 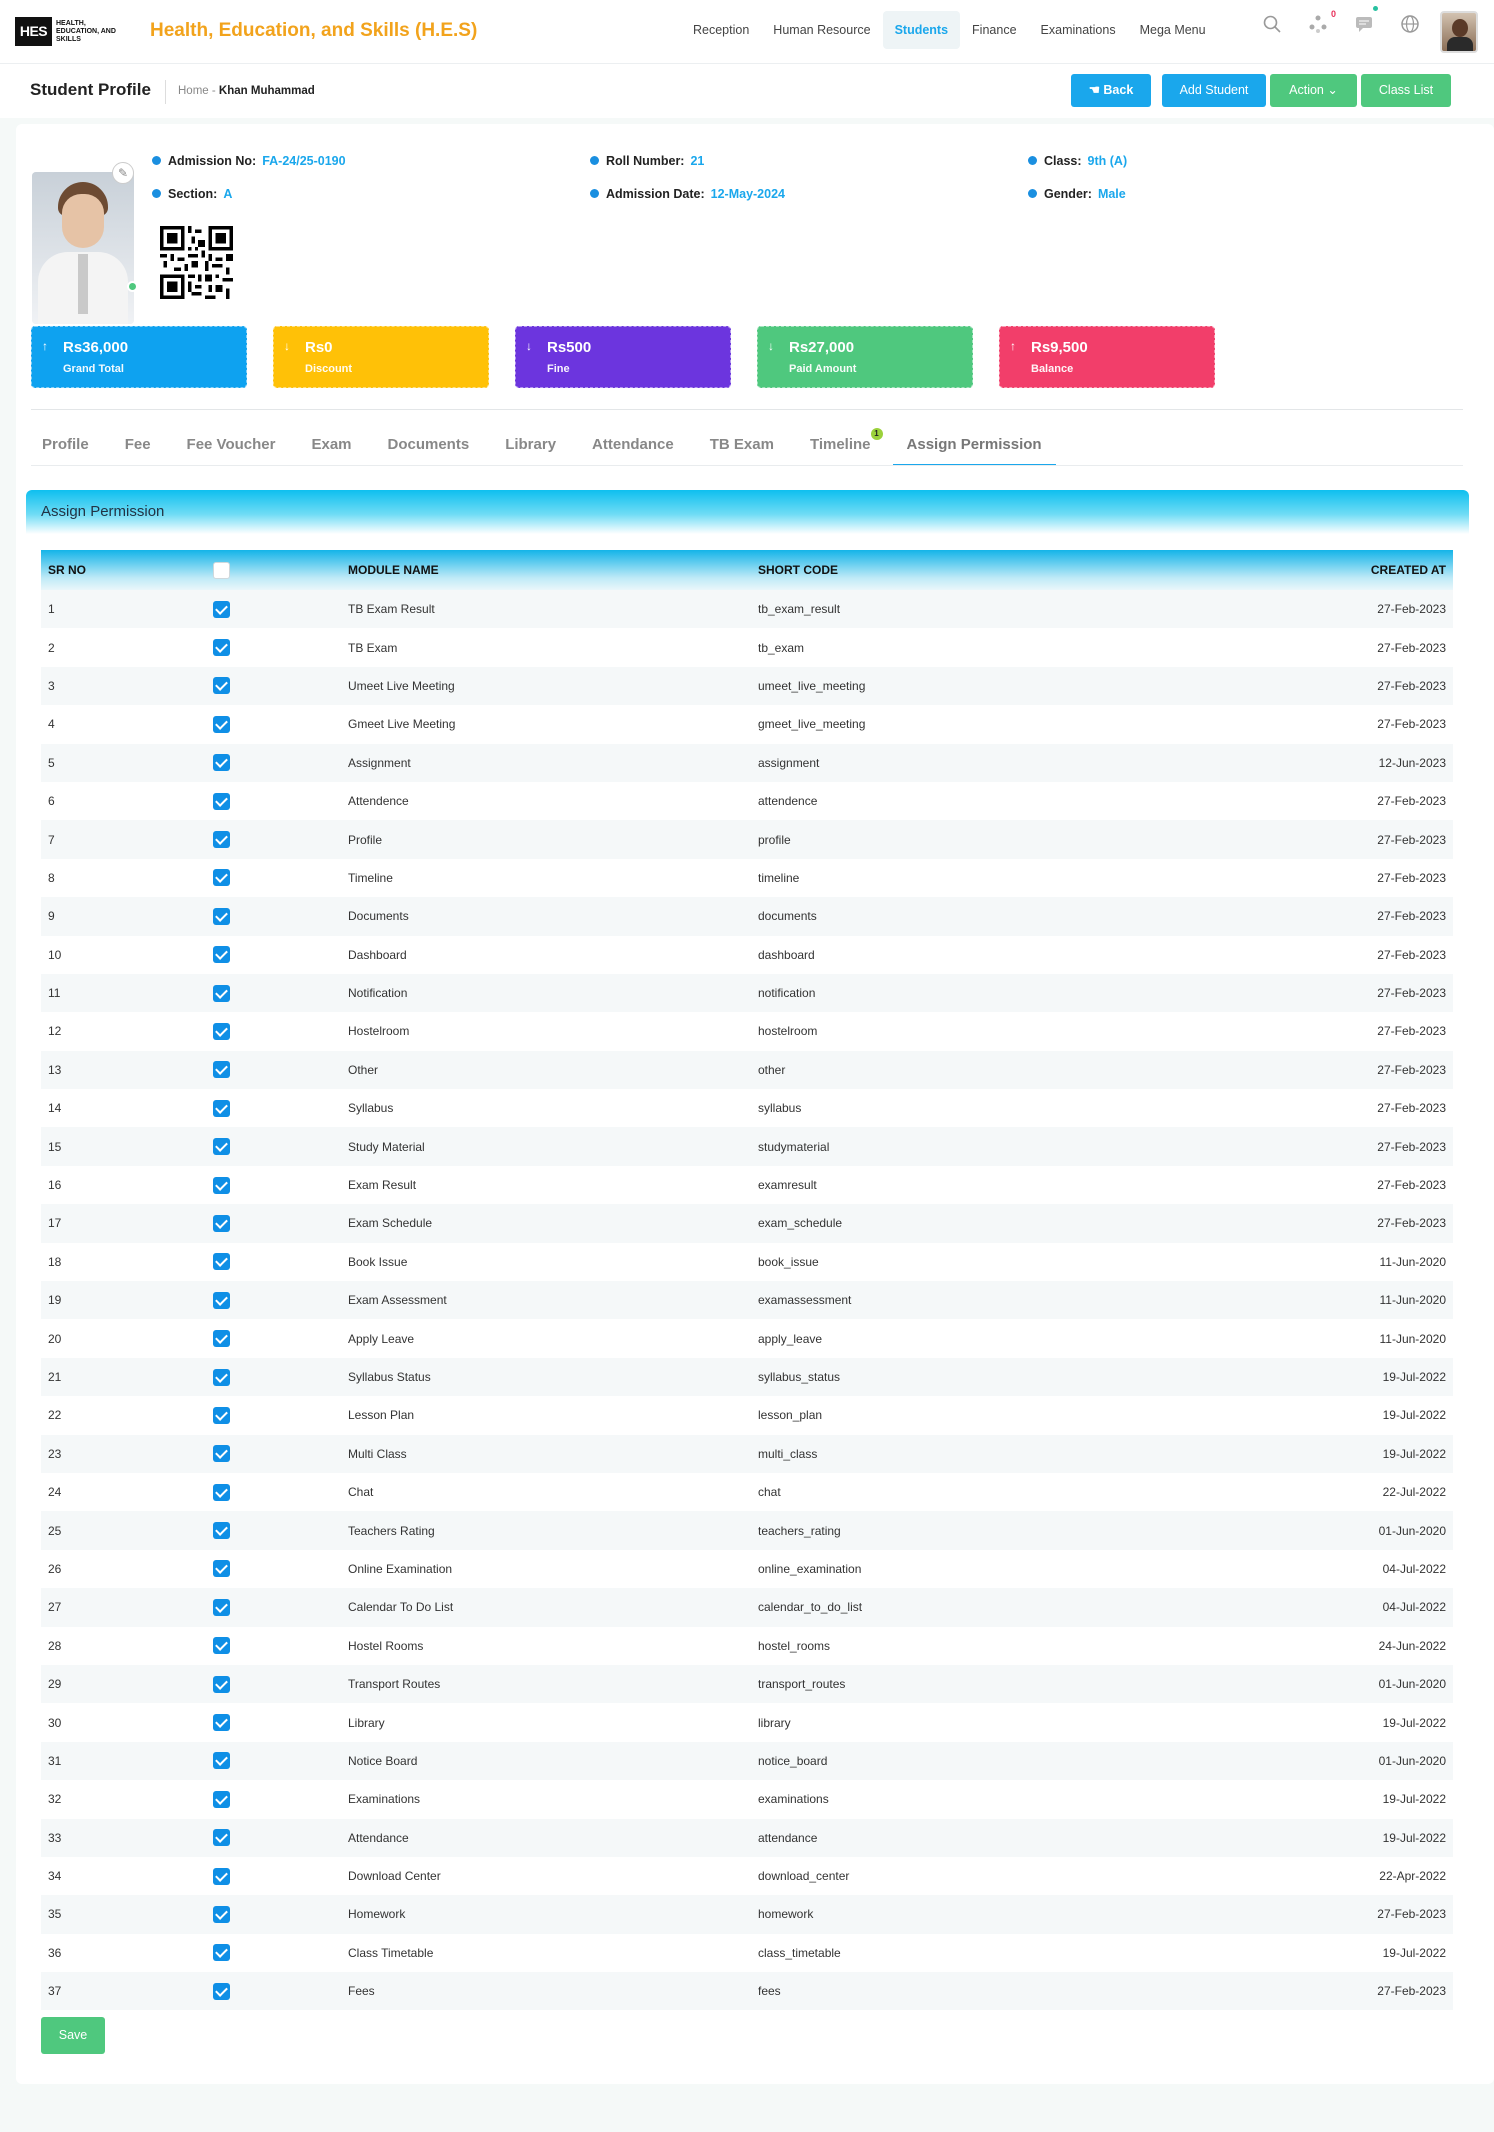 What do you see at coordinates (1412, 1530) in the screenshot?
I see `cell-created-at: 01-Jun-2020` at bounding box center [1412, 1530].